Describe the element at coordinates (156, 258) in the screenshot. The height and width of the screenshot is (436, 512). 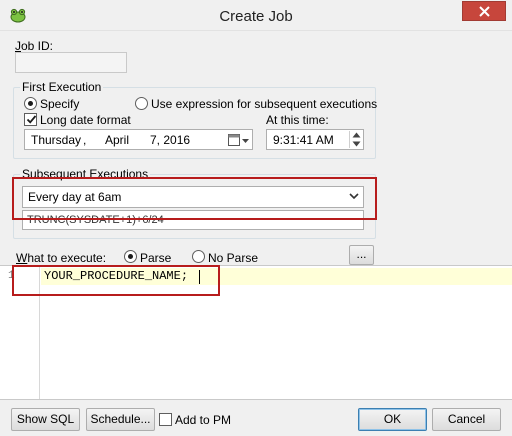
I see `parse-label: Parse` at that location.